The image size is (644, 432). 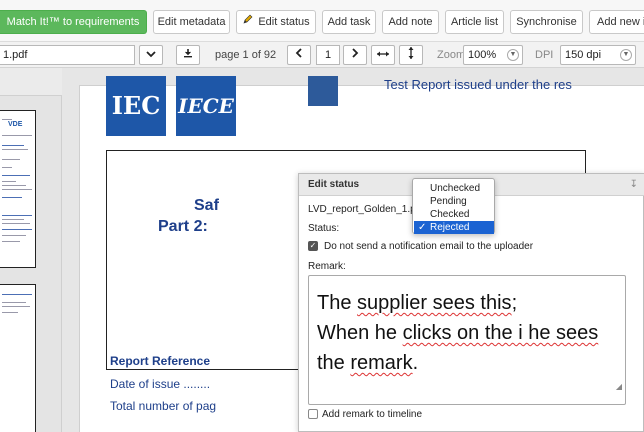 I want to click on edit-status-label: Edit status, so click(x=284, y=22).